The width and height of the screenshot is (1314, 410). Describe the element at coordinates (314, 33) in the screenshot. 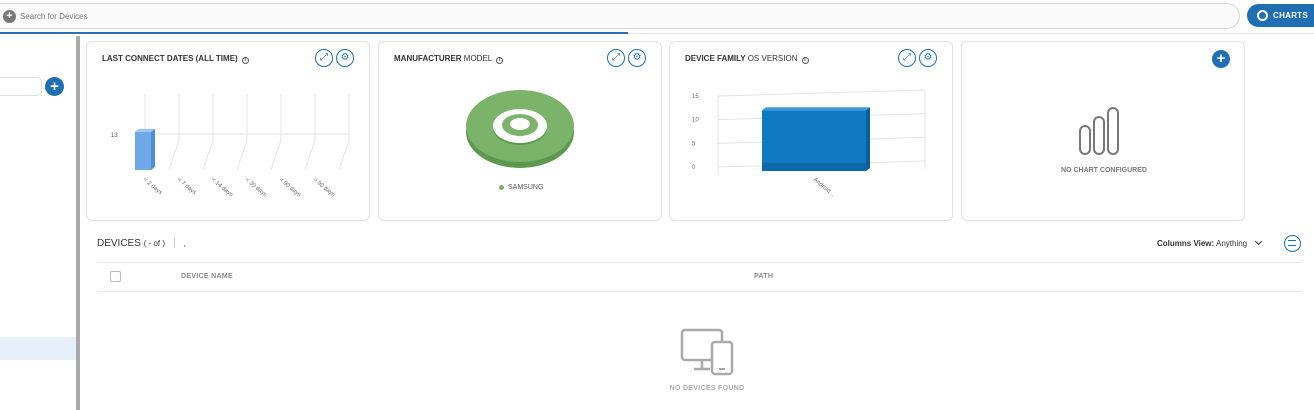

I see `loading-progress-bar` at that location.